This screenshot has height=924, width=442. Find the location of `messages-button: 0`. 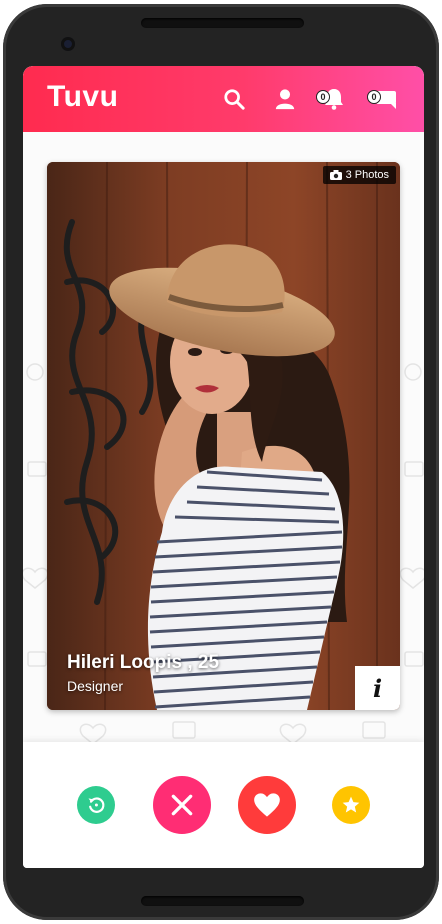

messages-button: 0 is located at coordinates (383, 99).